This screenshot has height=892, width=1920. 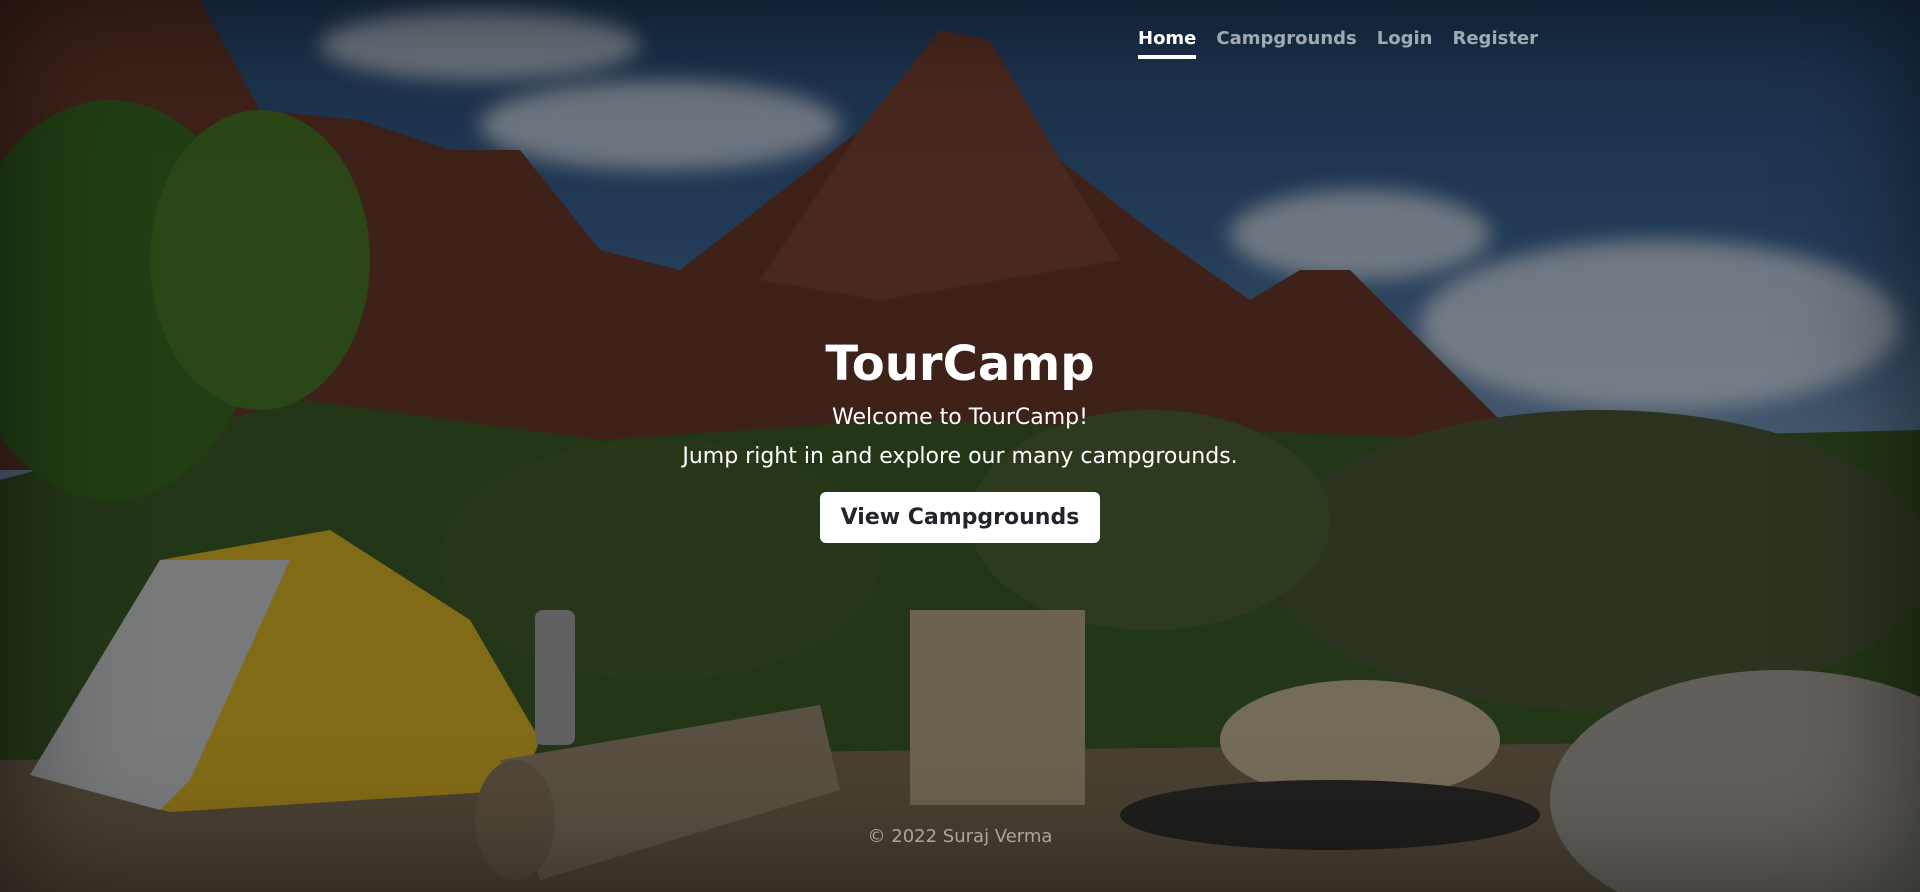 I want to click on main-nav: Home Campgrounds Login Register, so click(x=1338, y=43).